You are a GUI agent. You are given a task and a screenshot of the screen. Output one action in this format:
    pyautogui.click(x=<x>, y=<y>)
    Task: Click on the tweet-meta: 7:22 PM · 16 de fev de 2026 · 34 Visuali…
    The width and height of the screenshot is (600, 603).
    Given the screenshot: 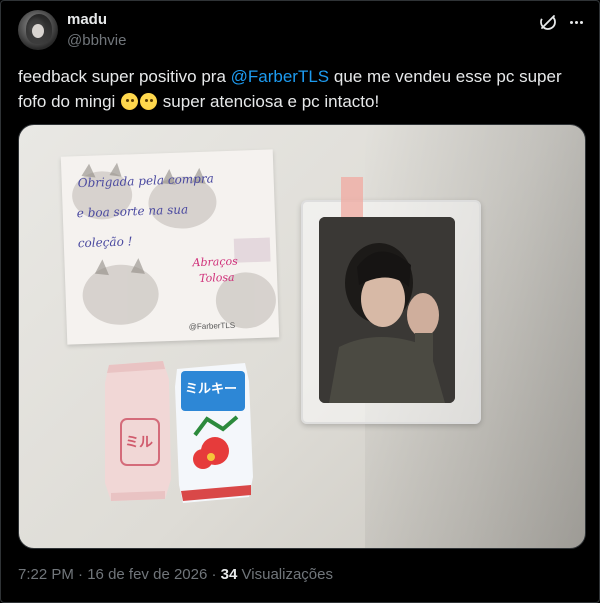 What is the action you would take?
    pyautogui.click(x=175, y=574)
    